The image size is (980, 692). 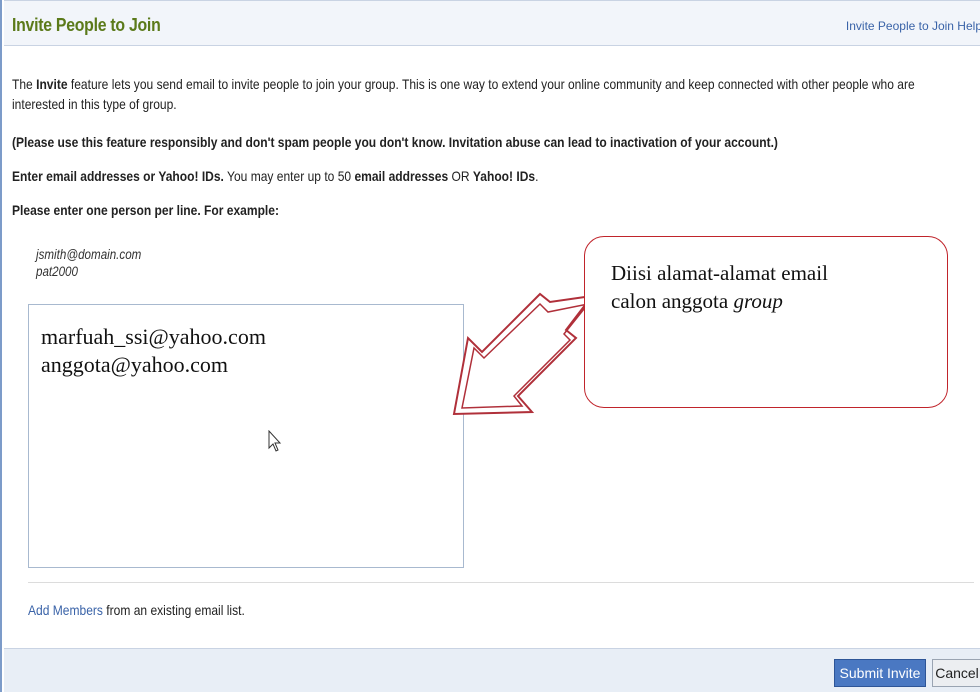 What do you see at coordinates (492, 670) in the screenshot?
I see `action-bar: Submit Invite Cancel` at bounding box center [492, 670].